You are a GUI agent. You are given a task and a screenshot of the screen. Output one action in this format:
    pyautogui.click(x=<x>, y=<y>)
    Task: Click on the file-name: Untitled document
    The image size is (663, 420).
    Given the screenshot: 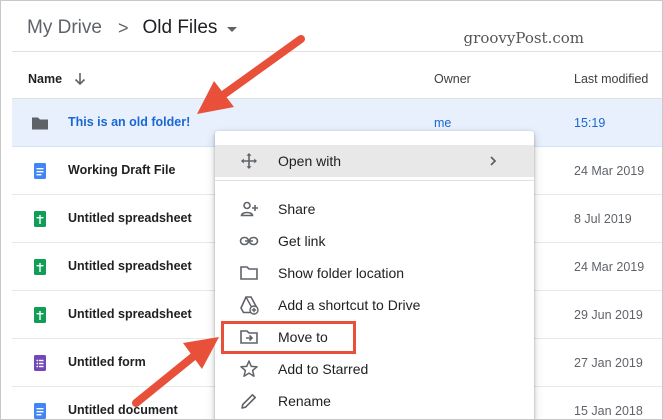 What is the action you would take?
    pyautogui.click(x=123, y=410)
    